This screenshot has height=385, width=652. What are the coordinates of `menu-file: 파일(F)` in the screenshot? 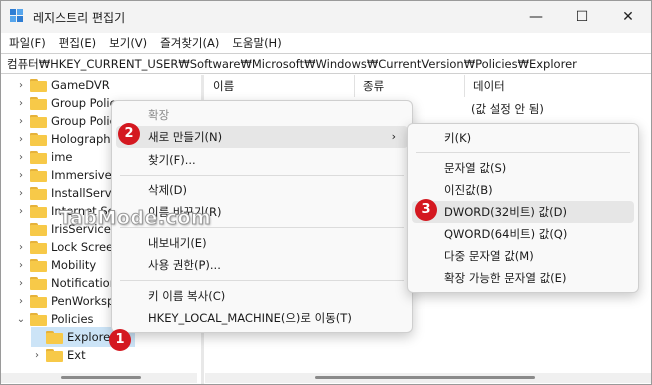 It's located at (26, 43).